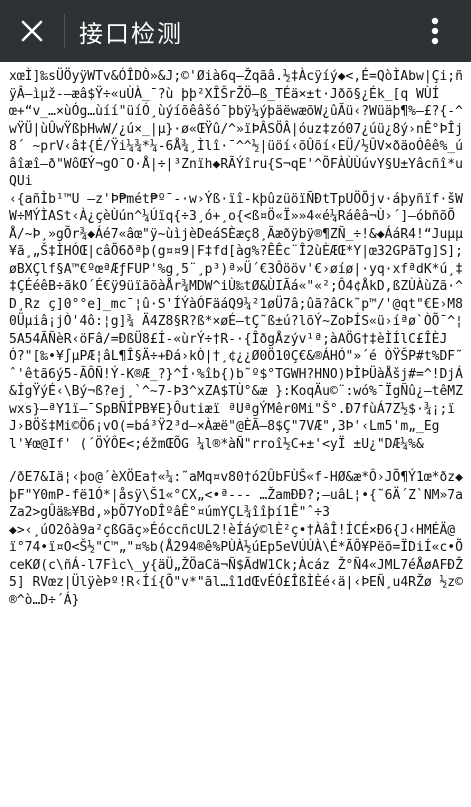 The width and height of the screenshot is (471, 807). Describe the element at coordinates (235, 31) in the screenshot. I see `top-app-bar: 接口检测` at that location.